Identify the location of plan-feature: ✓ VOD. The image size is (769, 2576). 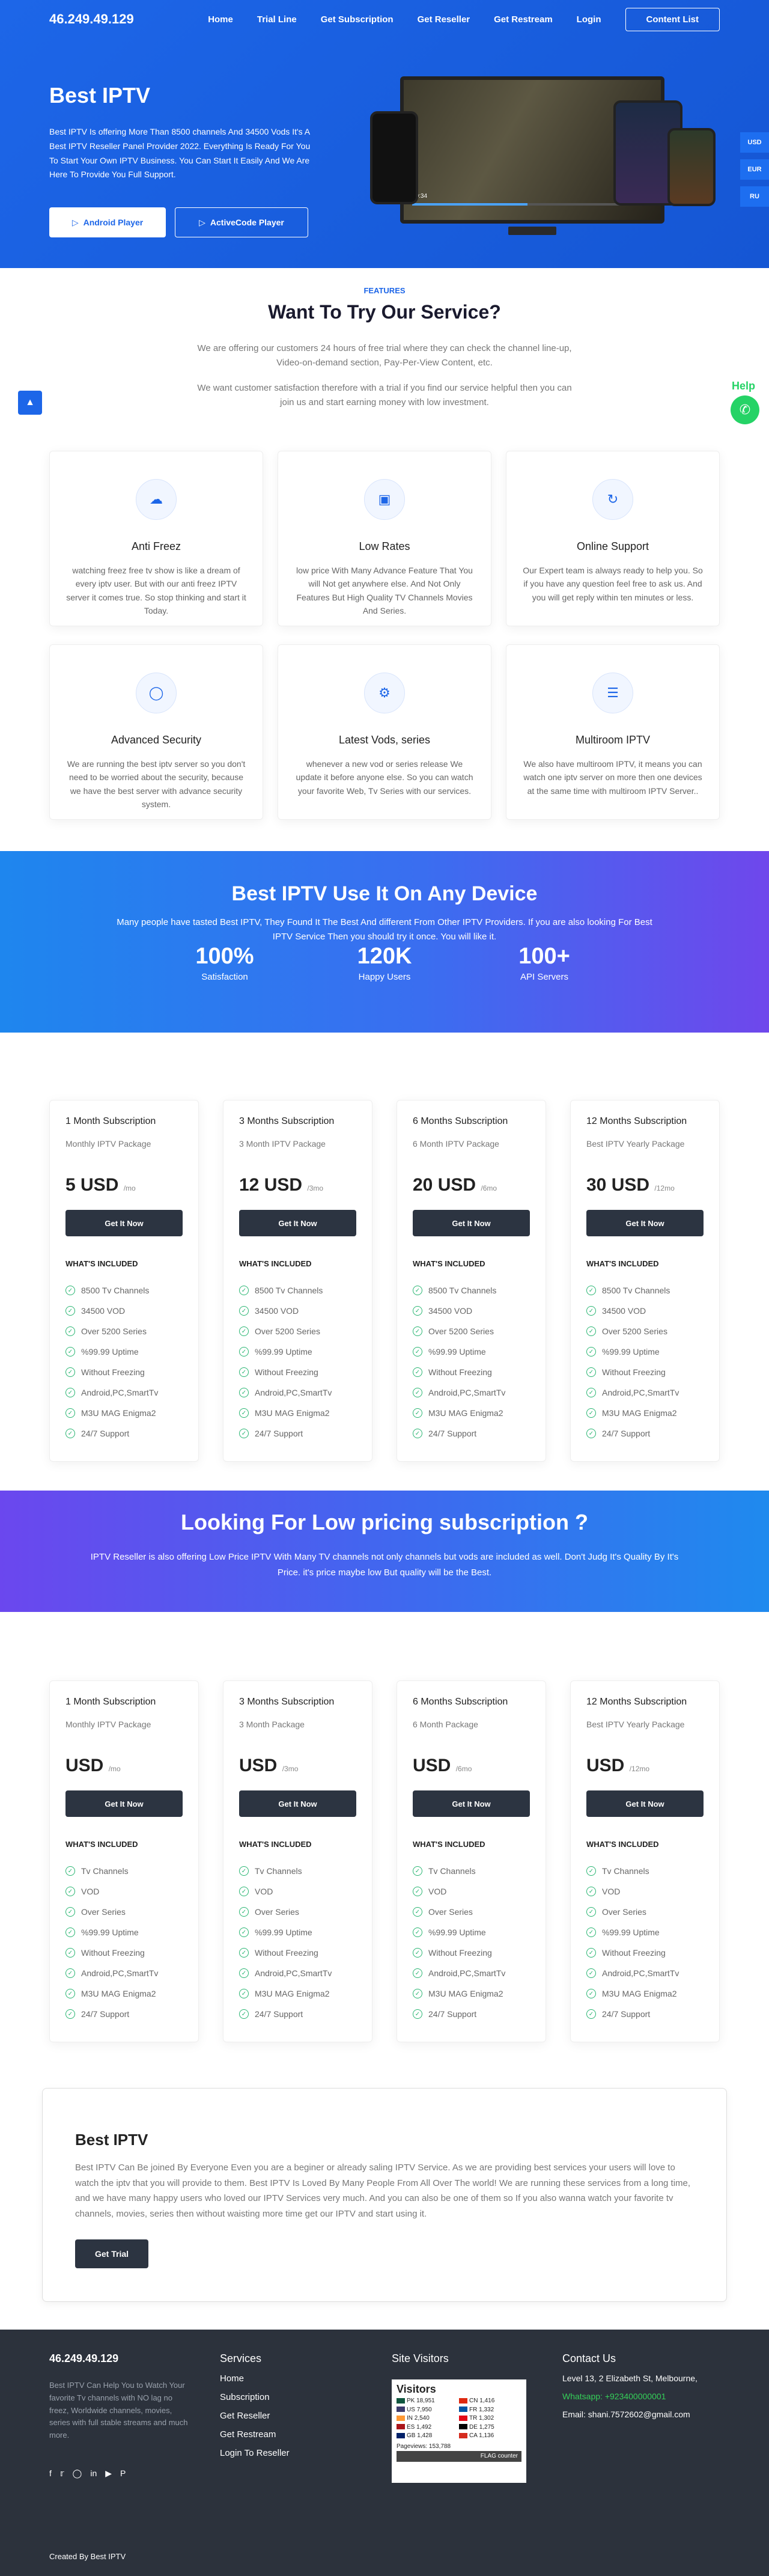
(472, 1891).